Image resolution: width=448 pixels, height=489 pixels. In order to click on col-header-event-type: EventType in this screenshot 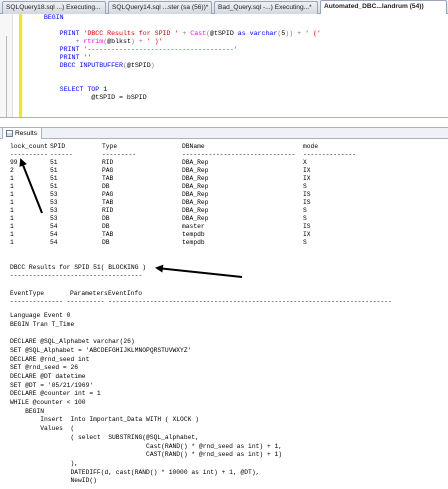, I will do `click(27, 293)`.